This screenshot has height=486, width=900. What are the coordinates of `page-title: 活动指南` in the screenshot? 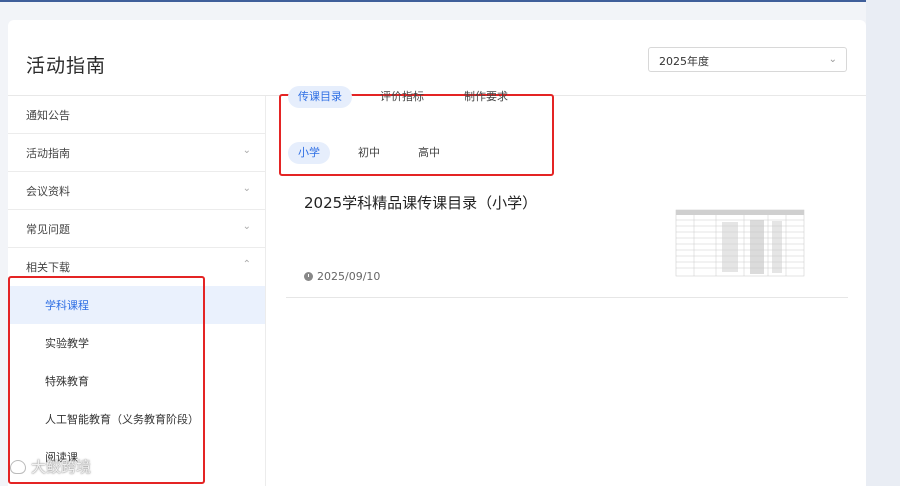 It's located at (66, 66).